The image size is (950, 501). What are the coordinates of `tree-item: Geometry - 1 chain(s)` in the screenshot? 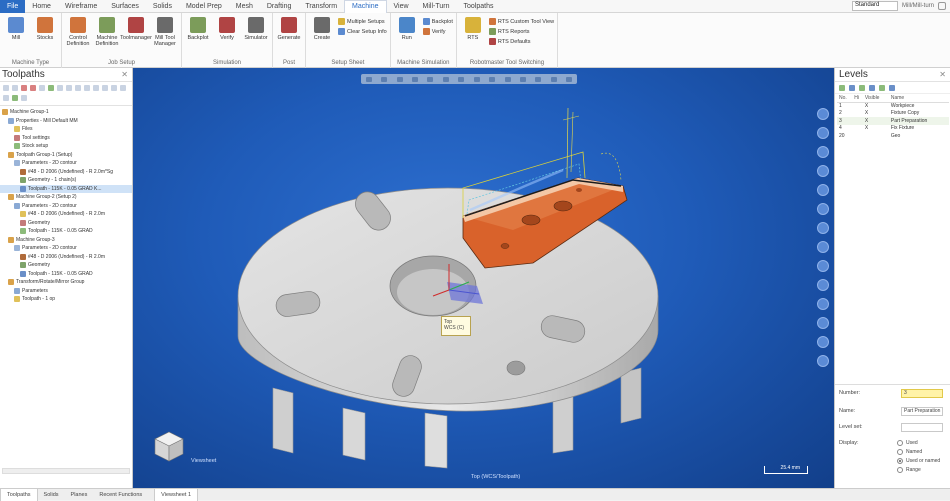 It's located at (66, 180).